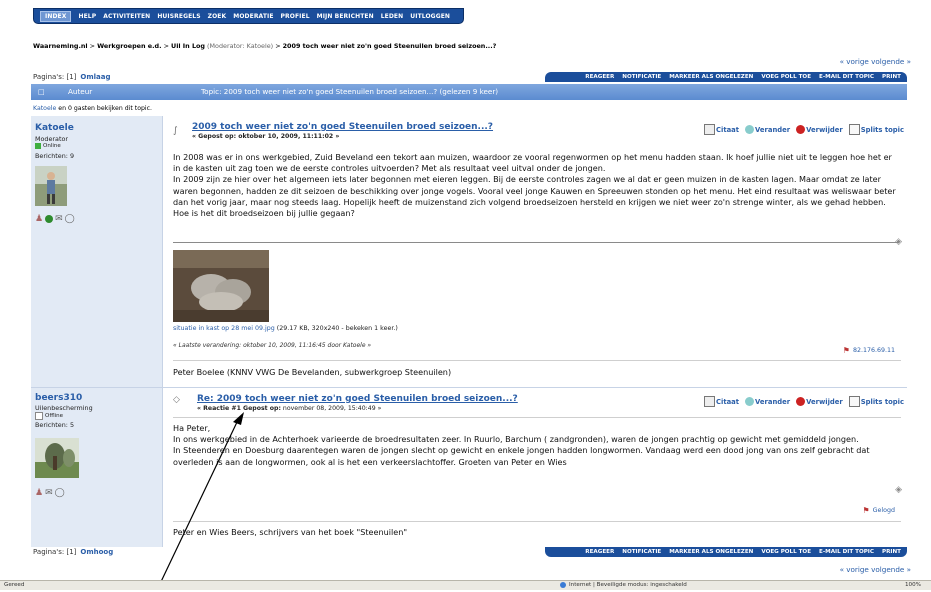  I want to click on post-1-user-icons: ♟ ✉ ◯, so click(55, 219).